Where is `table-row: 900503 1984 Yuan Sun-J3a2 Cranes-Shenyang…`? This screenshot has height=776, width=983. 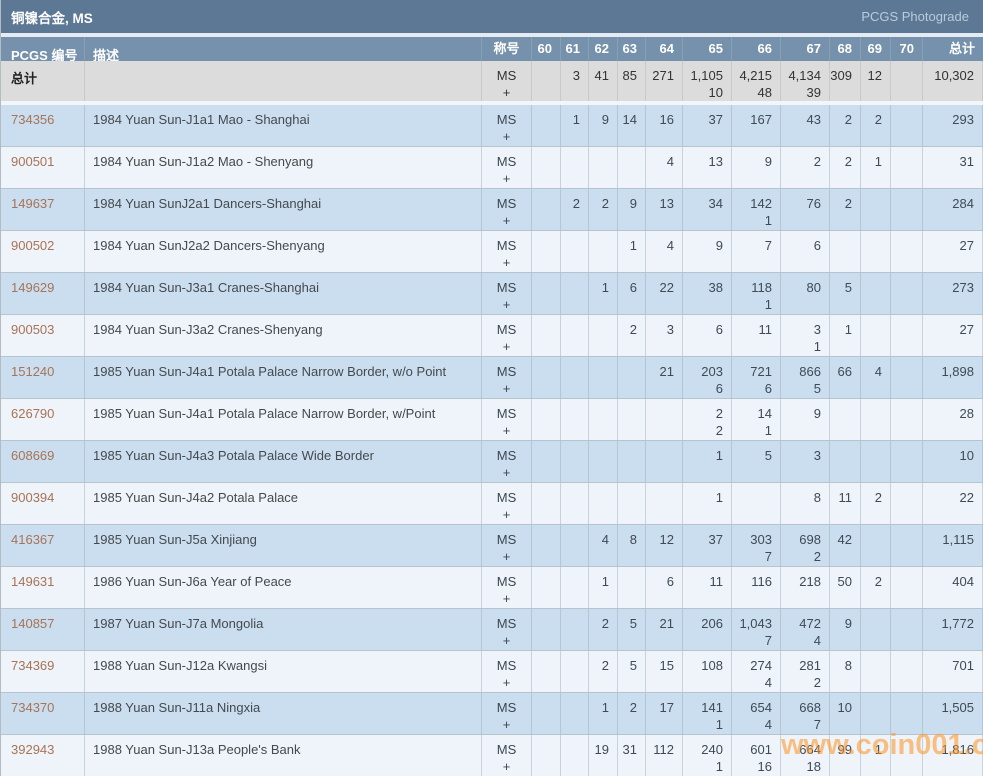
table-row: 900503 1984 Yuan Sun-J3a2 Cranes-Shenyang… is located at coordinates (492, 336).